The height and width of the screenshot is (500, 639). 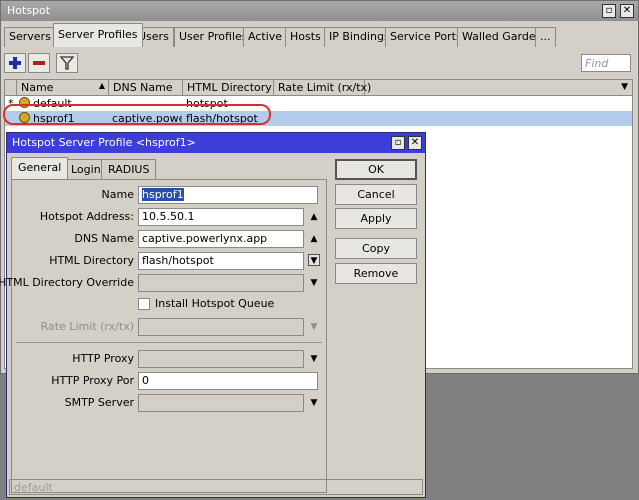 What do you see at coordinates (221, 239) in the screenshot?
I see `dns-name-field: captive.powerlynx.app` at bounding box center [221, 239].